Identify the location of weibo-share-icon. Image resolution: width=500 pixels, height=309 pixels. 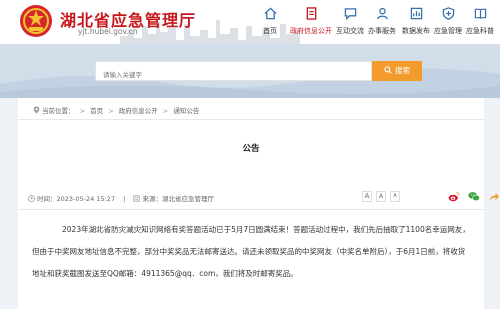
(454, 196).